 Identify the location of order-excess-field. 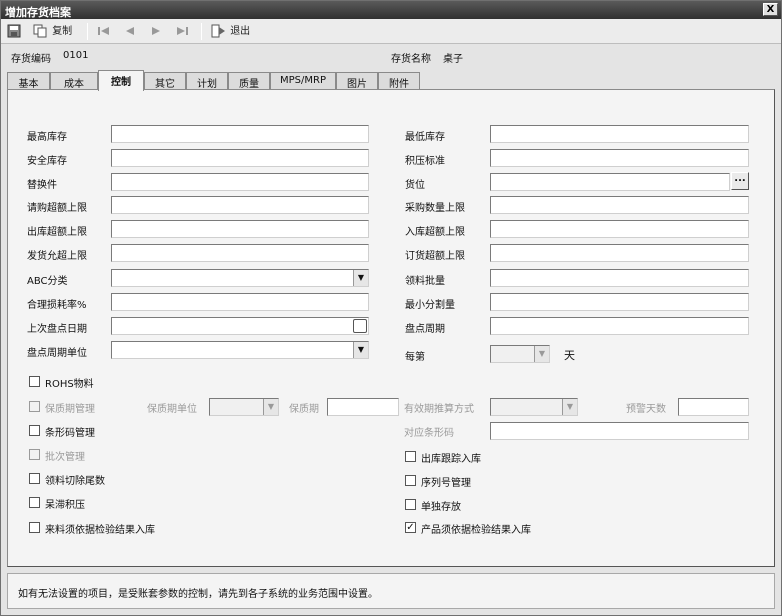
(619, 253).